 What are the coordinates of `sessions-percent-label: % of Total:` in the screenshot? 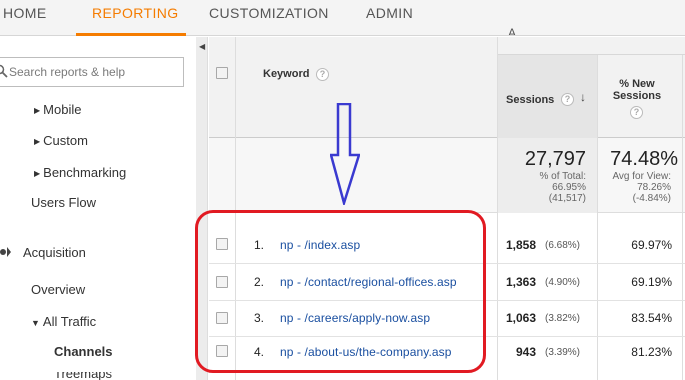 It's located at (562, 176).